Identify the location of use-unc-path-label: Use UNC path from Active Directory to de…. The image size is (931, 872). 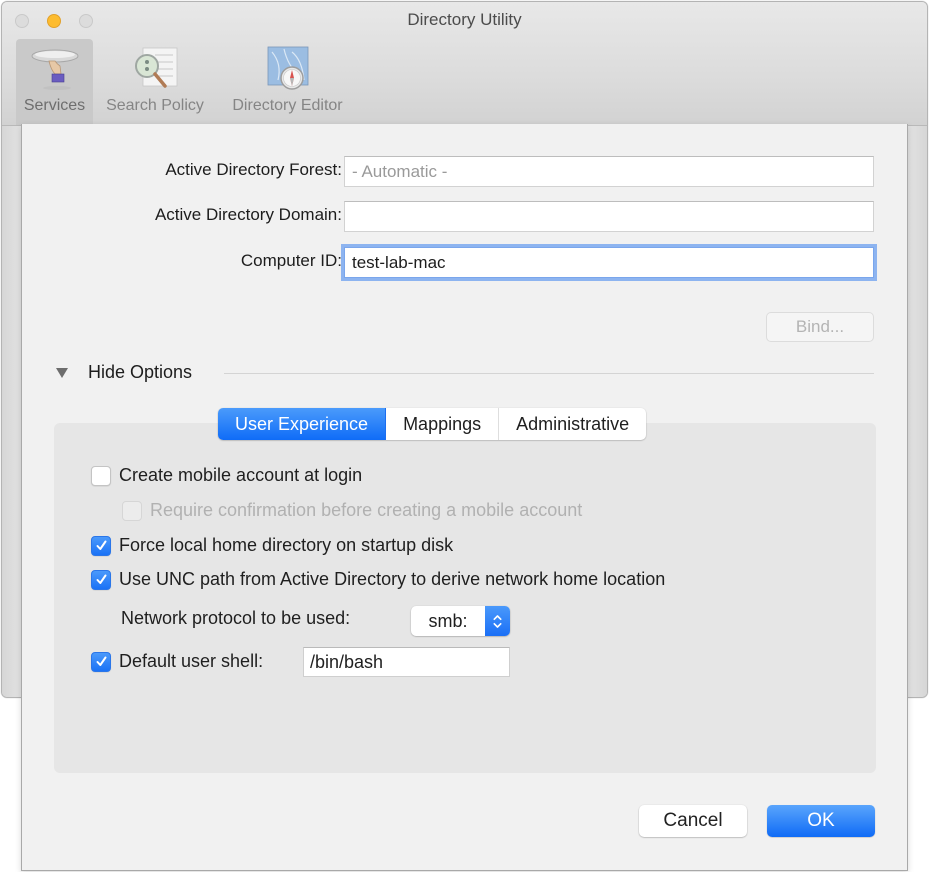
(392, 579).